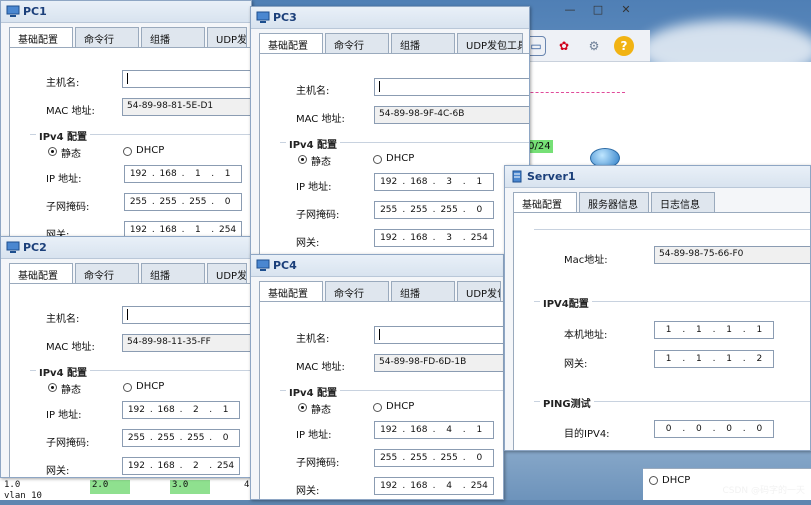 The image size is (811, 505). Describe the element at coordinates (285, 17) in the screenshot. I see `window-title: PC3` at that location.